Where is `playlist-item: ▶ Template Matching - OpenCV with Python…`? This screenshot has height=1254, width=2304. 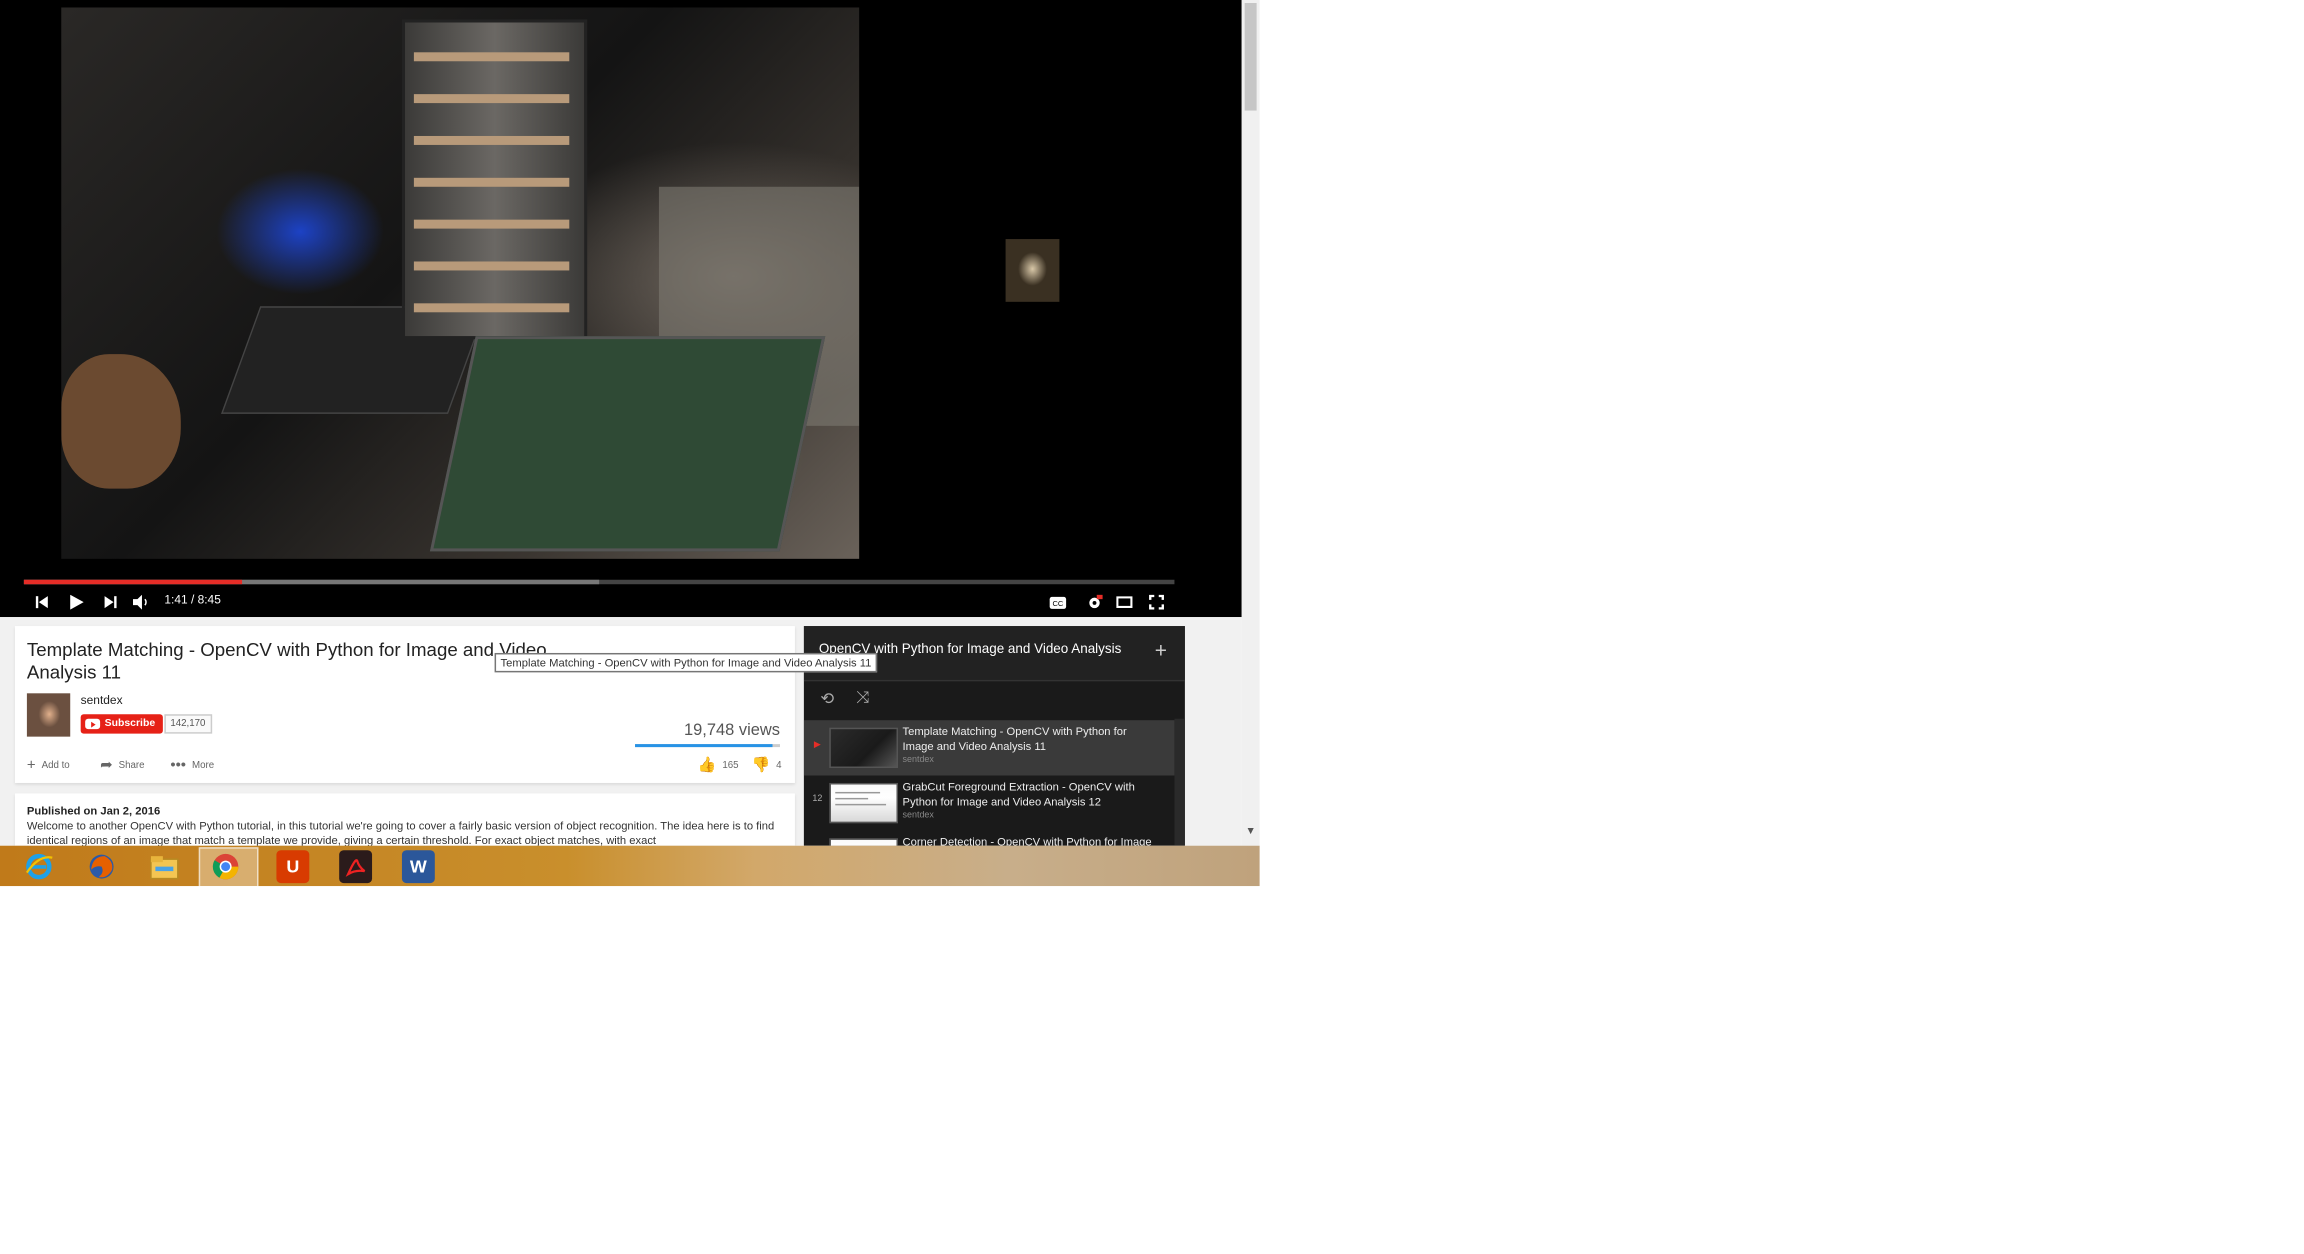
playlist-item: ▶ Template Matching - OpenCV with Python… is located at coordinates (989, 748).